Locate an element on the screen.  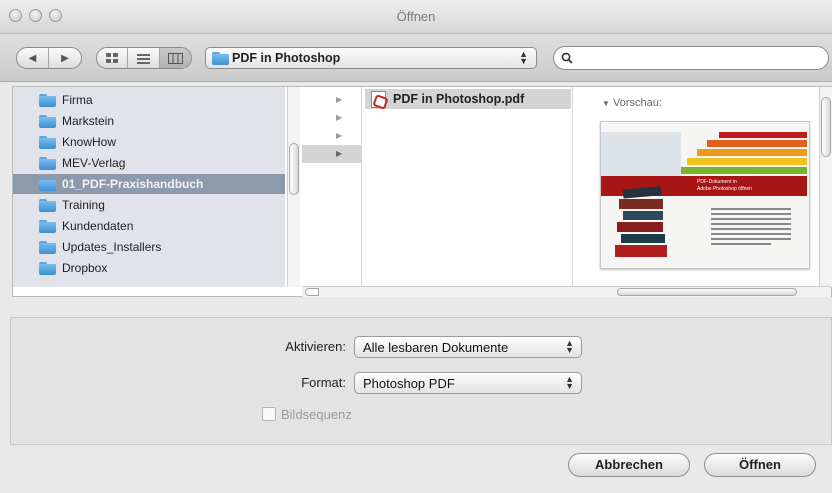
sidebar-item-training: Training is located at coordinates (149, 205).